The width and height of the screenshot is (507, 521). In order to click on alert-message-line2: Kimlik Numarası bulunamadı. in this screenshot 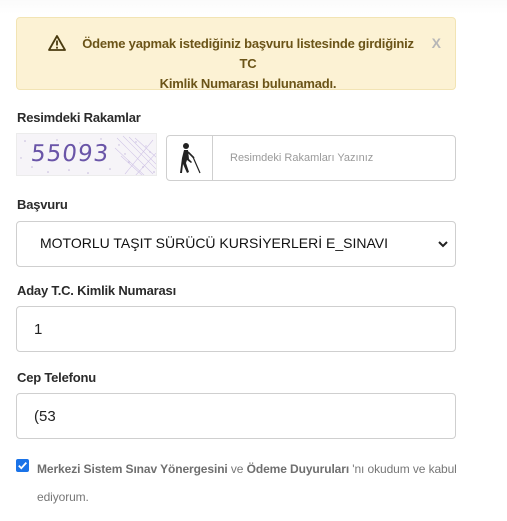, I will do `click(248, 83)`.